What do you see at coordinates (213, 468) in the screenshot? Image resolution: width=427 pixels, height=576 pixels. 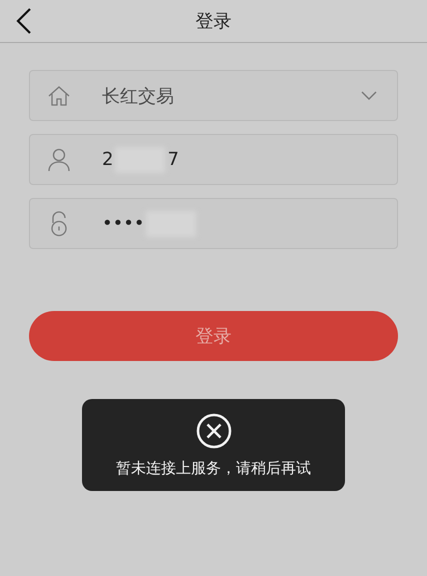 I see `error-message: 暂未连接上服务，请稍后再试` at bounding box center [213, 468].